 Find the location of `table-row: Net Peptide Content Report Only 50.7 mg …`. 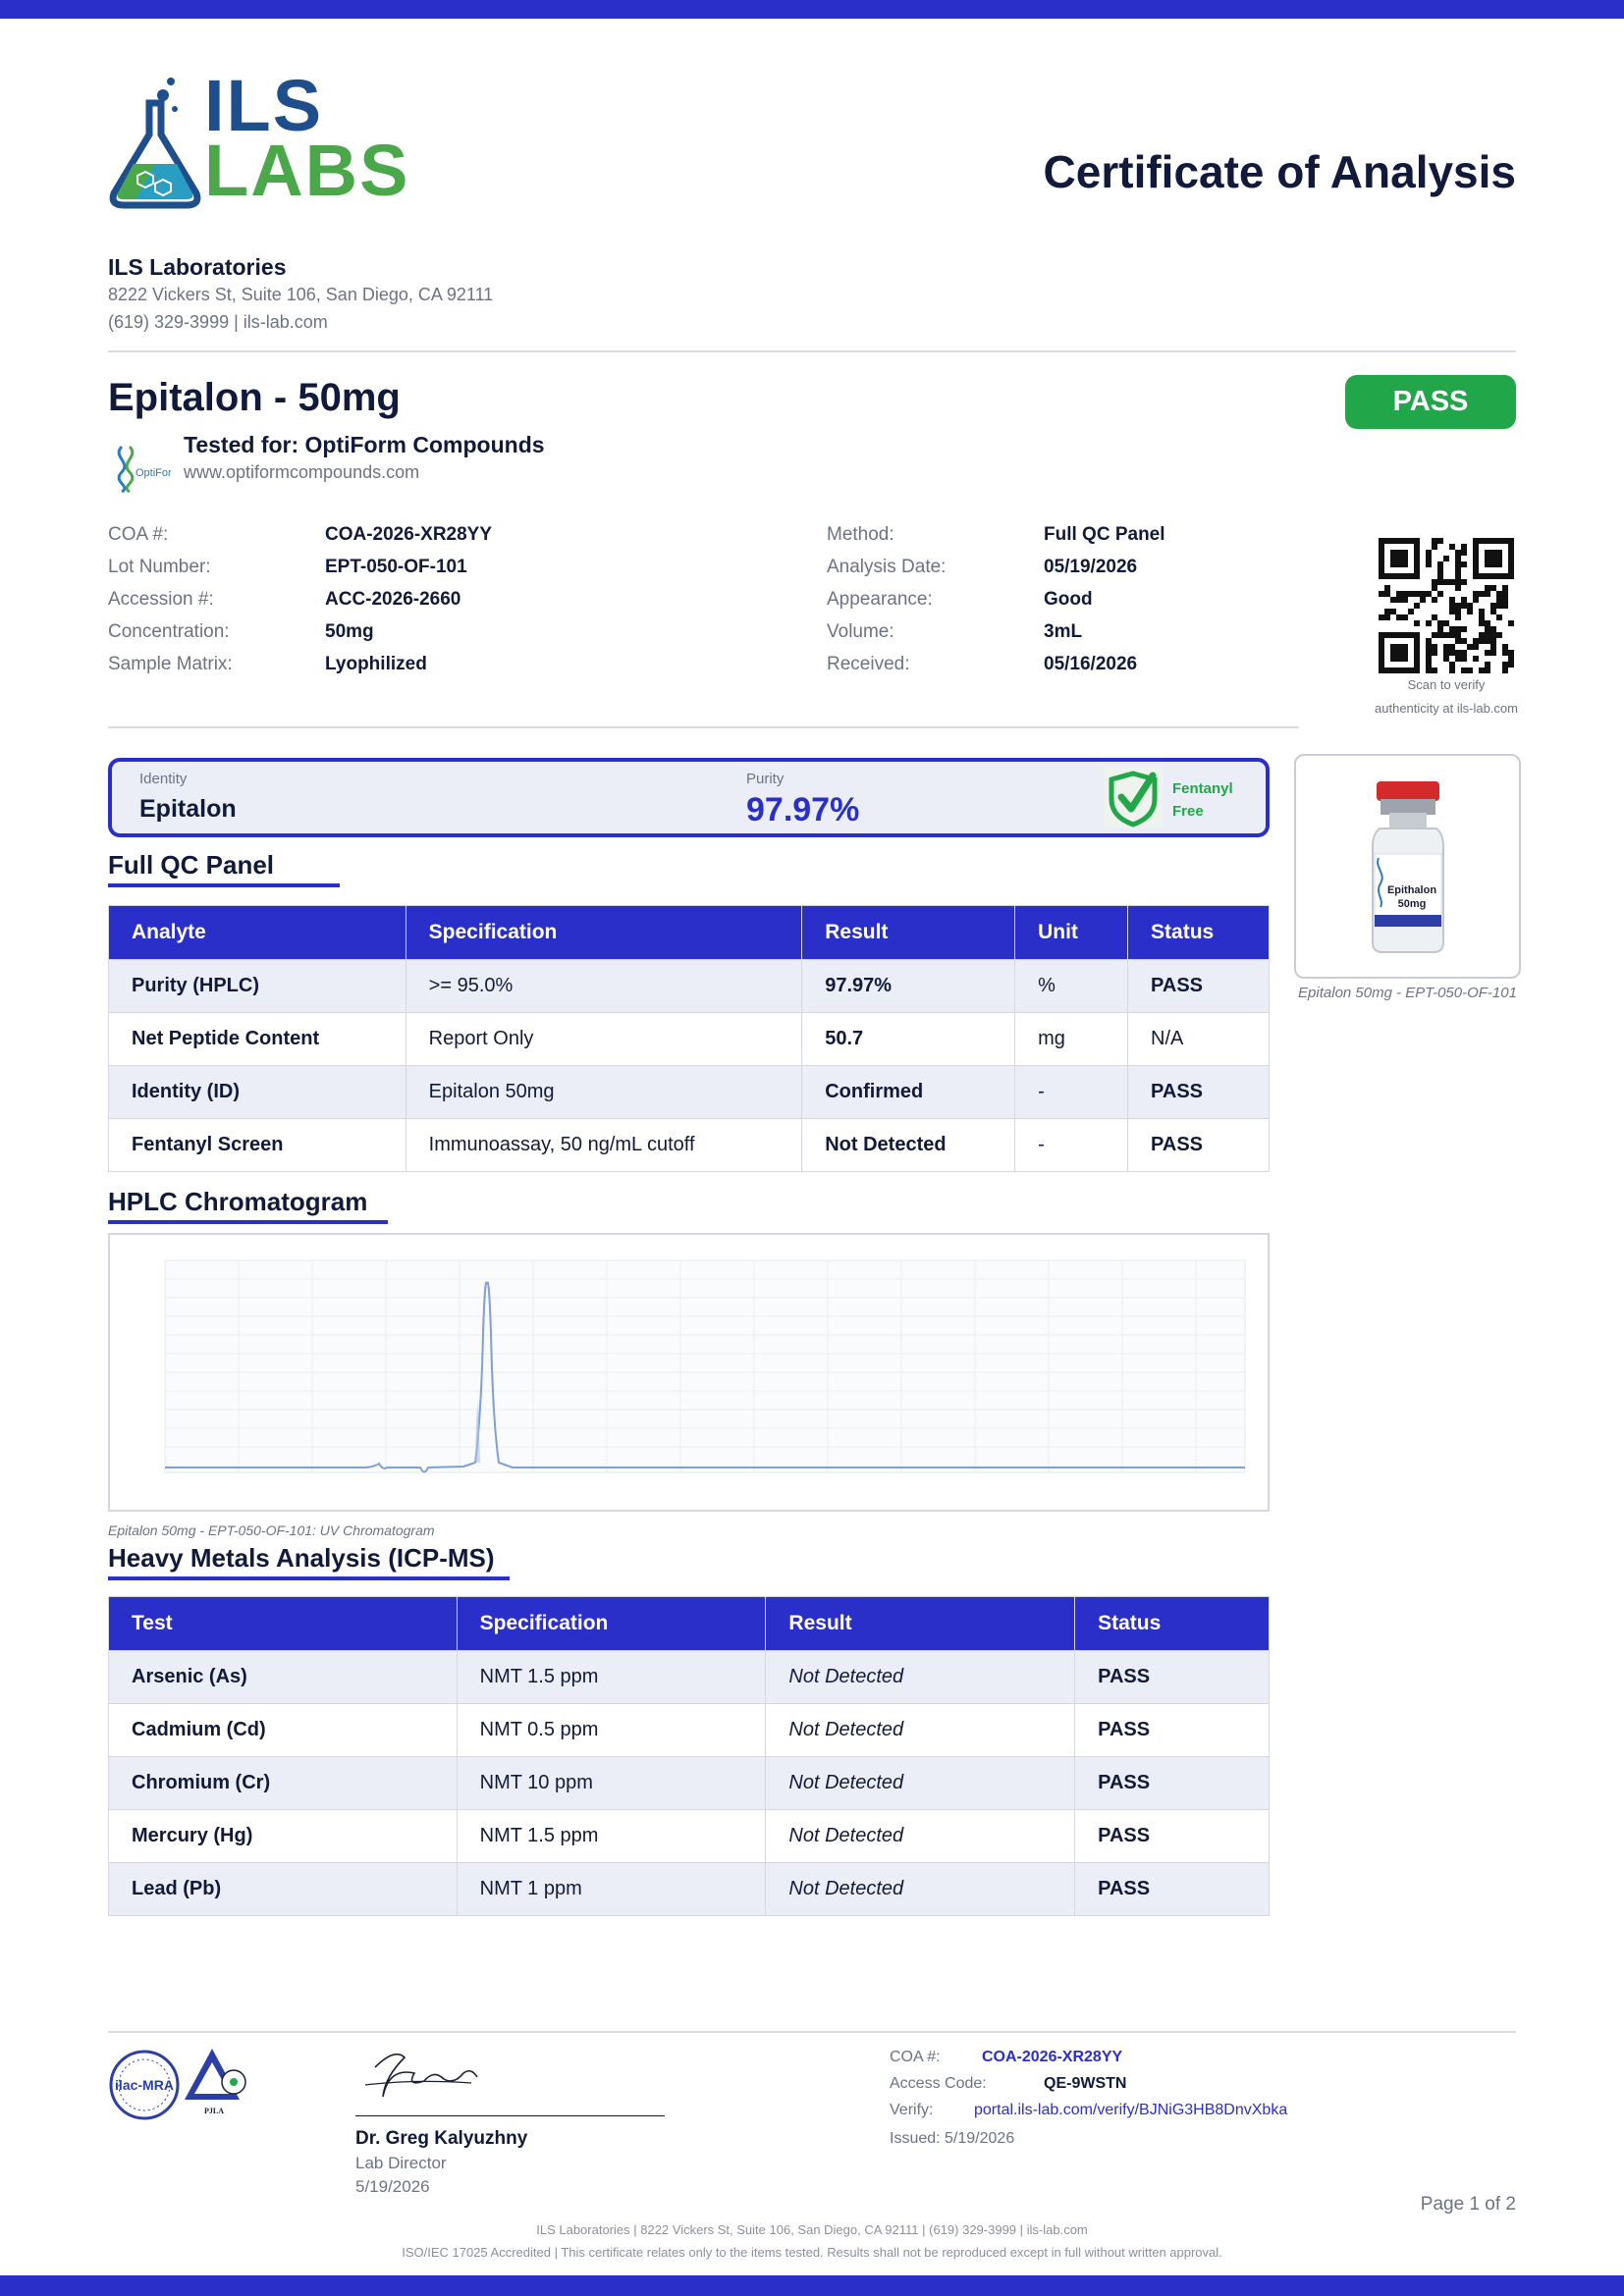

table-row: Net Peptide Content Report Only 50.7 mg … is located at coordinates (689, 1039).